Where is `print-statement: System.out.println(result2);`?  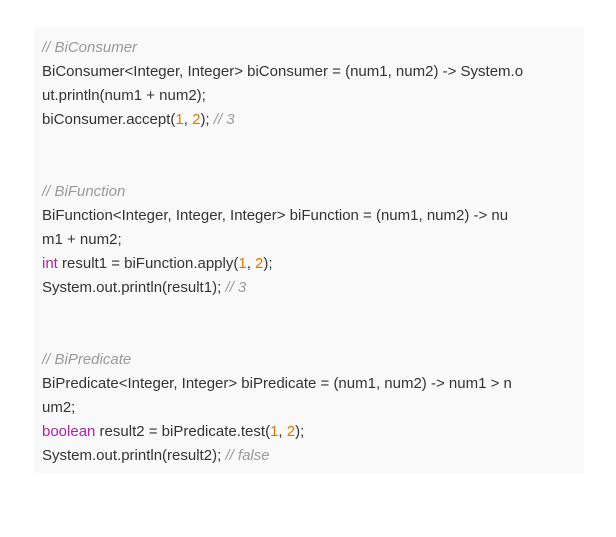
print-statement: System.out.println(result2); is located at coordinates (134, 455).